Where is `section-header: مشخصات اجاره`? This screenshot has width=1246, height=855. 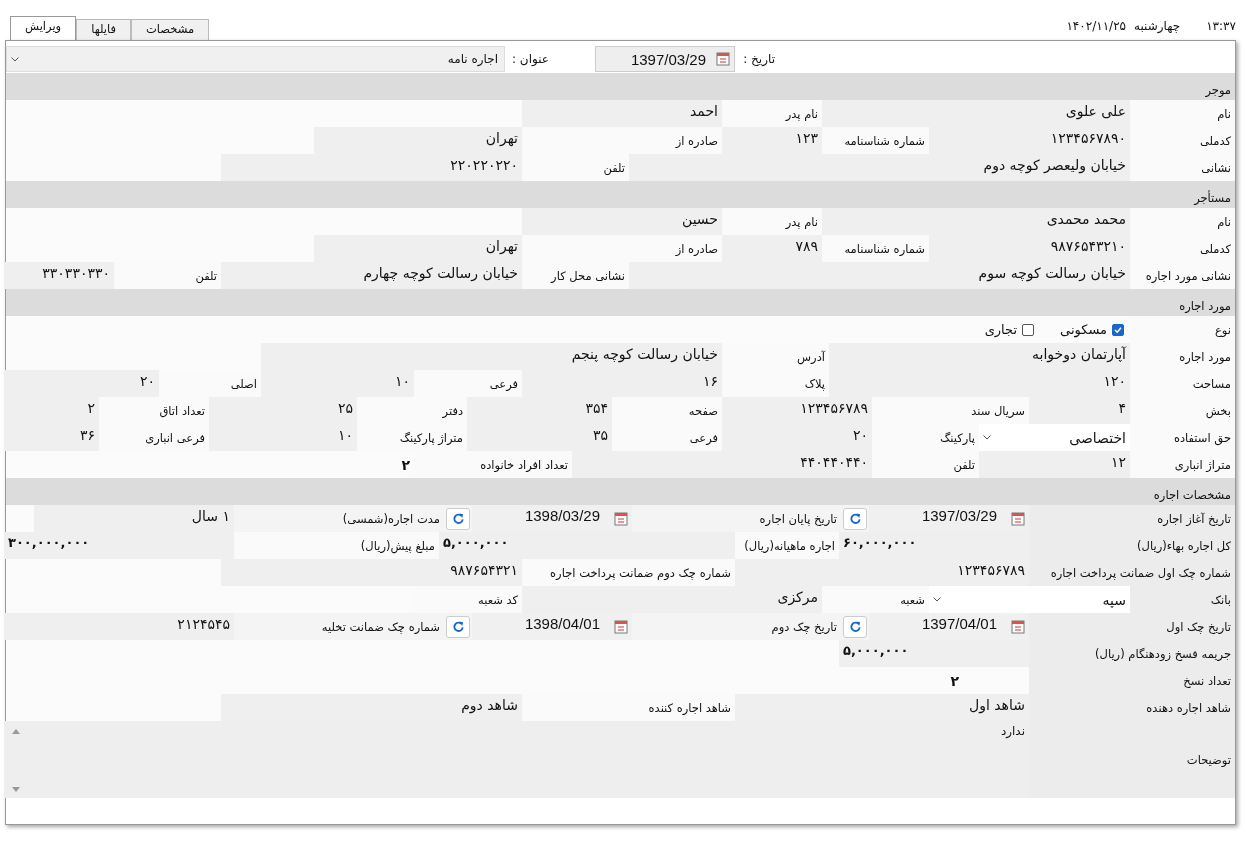 section-header: مشخصات اجاره is located at coordinates (620, 491).